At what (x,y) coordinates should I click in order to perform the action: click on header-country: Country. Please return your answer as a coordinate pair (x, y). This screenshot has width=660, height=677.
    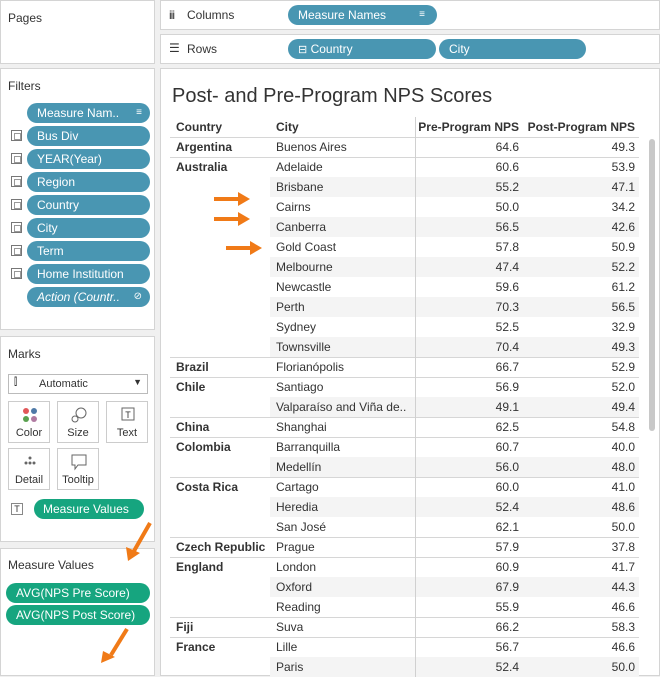
    Looking at the image, I should click on (220, 127).